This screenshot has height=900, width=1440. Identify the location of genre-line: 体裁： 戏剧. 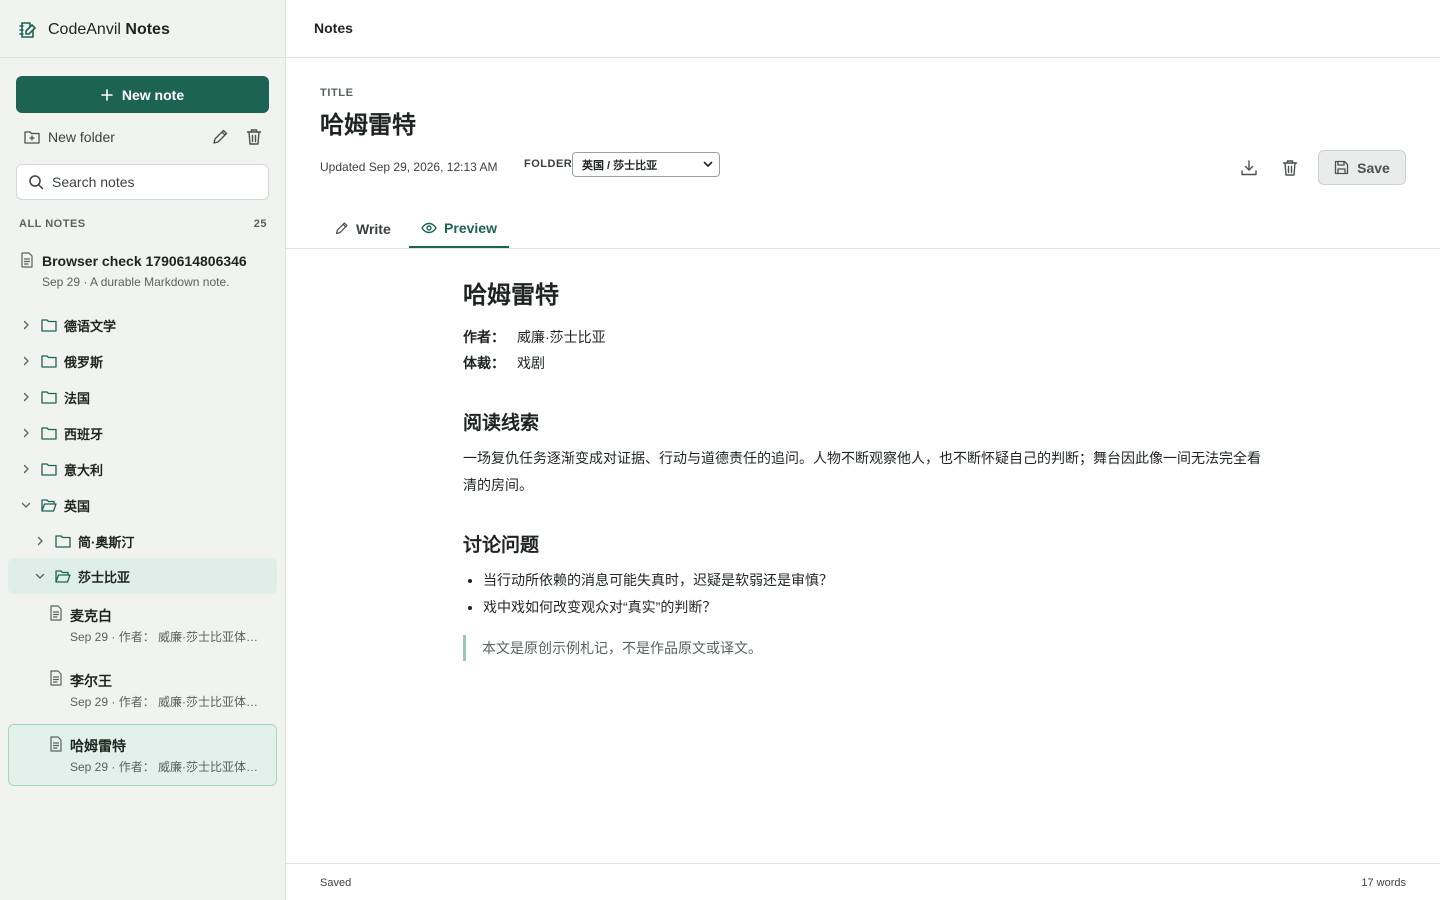
(504, 363).